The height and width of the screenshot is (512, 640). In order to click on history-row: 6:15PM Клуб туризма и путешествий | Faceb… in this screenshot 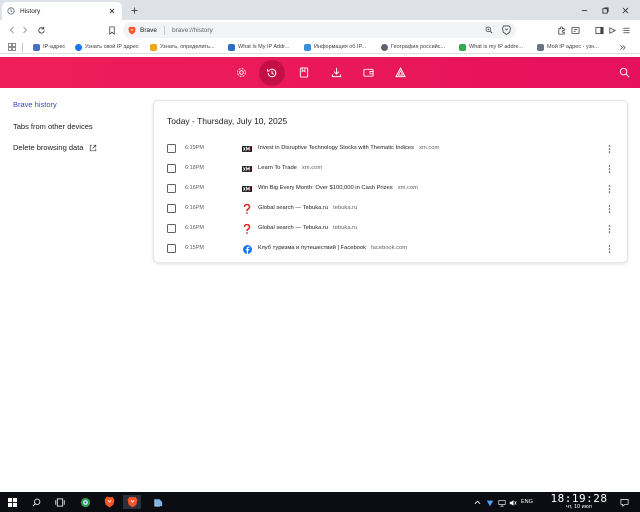, I will do `click(390, 249)`.